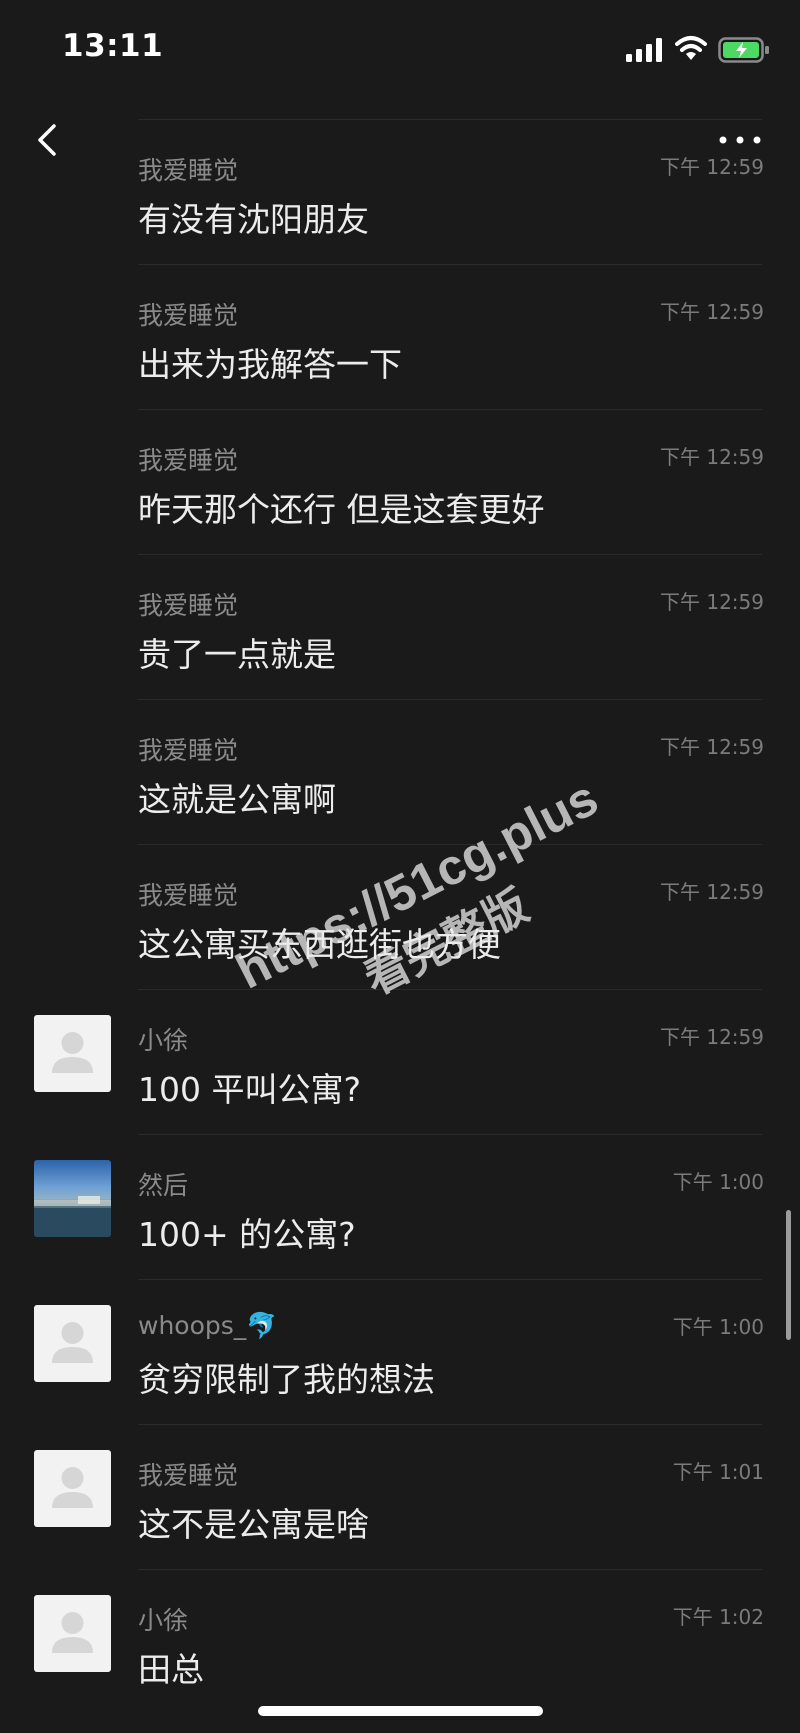 The width and height of the screenshot is (800, 1733). Describe the element at coordinates (400, 1711) in the screenshot. I see `home-indicator` at that location.